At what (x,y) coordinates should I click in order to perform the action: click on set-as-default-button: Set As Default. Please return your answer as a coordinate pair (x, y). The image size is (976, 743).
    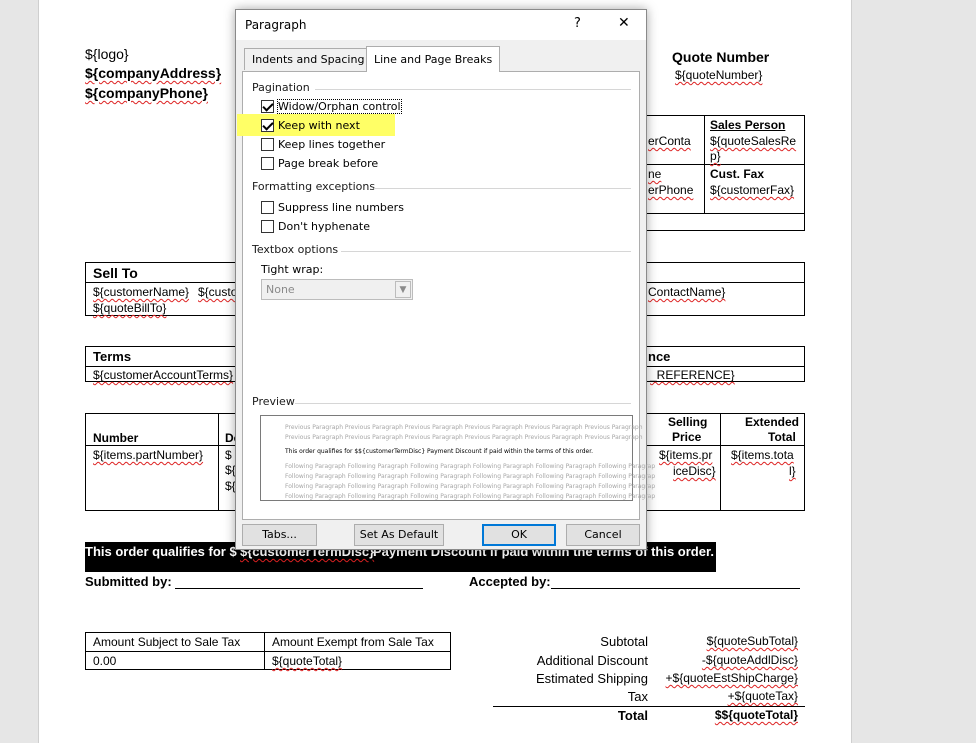
    Looking at the image, I should click on (399, 535).